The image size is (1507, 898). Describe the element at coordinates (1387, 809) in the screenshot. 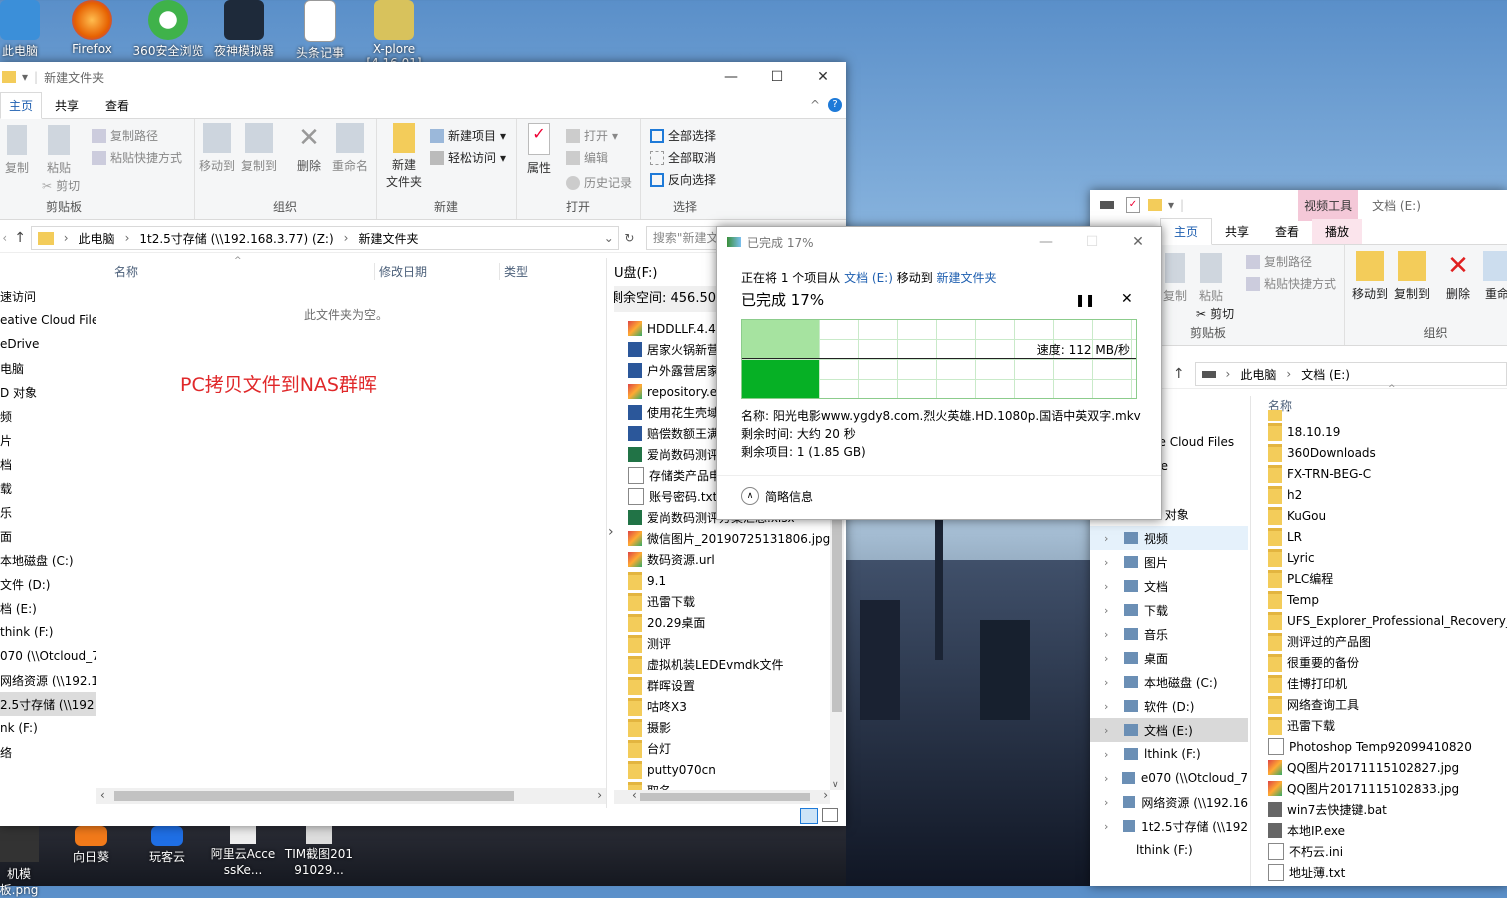

I see `list-item: win7去快捷键.bat` at that location.